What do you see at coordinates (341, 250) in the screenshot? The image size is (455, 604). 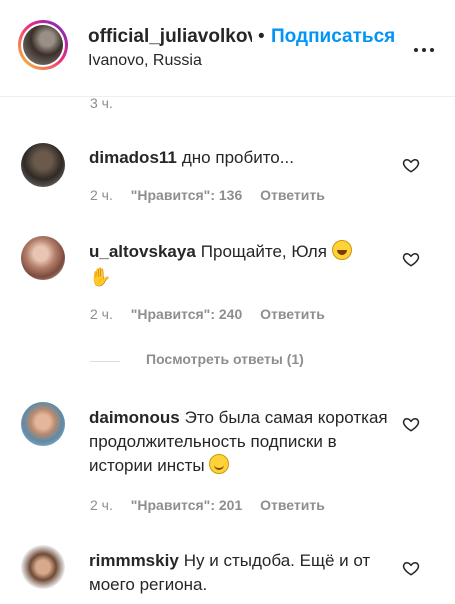 I see `rolling-on-floor-laughing-icon` at bounding box center [341, 250].